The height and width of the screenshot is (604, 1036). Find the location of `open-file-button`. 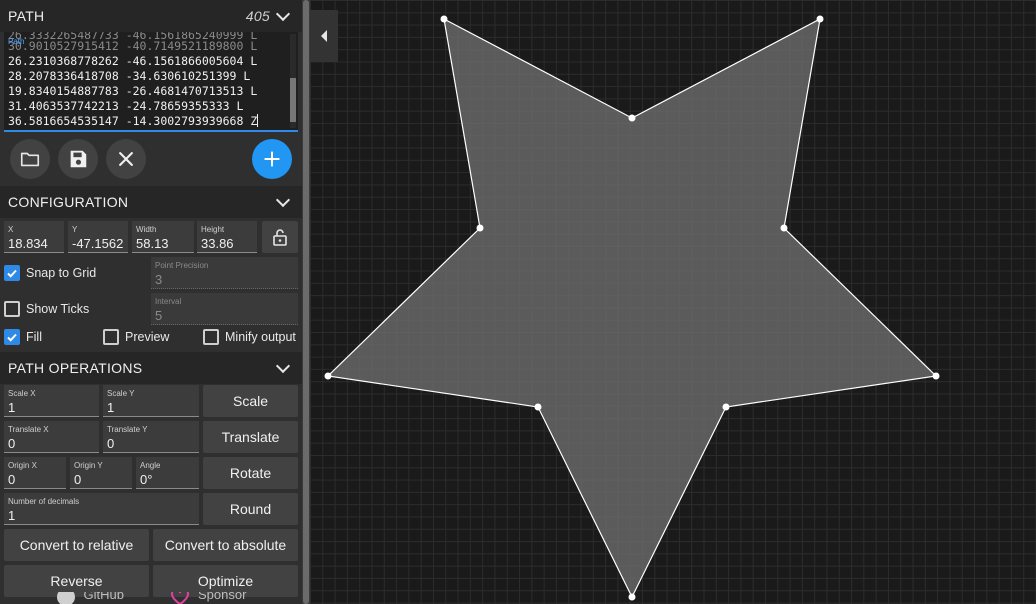

open-file-button is located at coordinates (30, 159).